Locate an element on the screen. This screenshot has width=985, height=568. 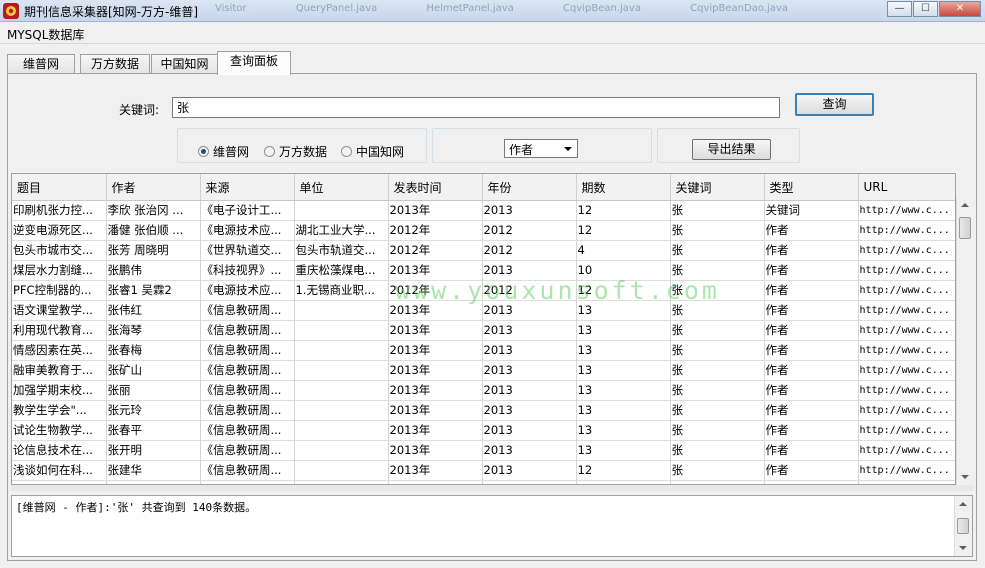
column-header: 题目 is located at coordinates (59, 187).